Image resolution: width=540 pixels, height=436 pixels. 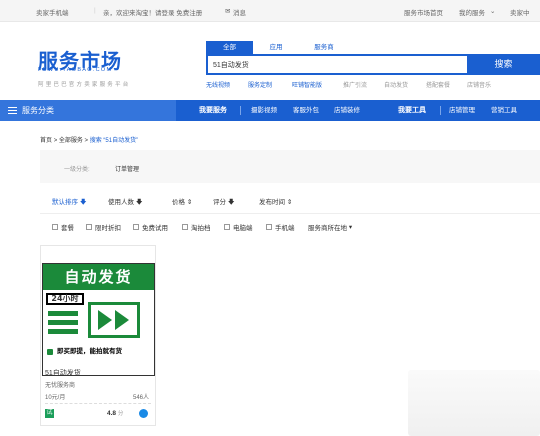 I want to click on breadcrumb-all: 全部服务, so click(x=71, y=141).